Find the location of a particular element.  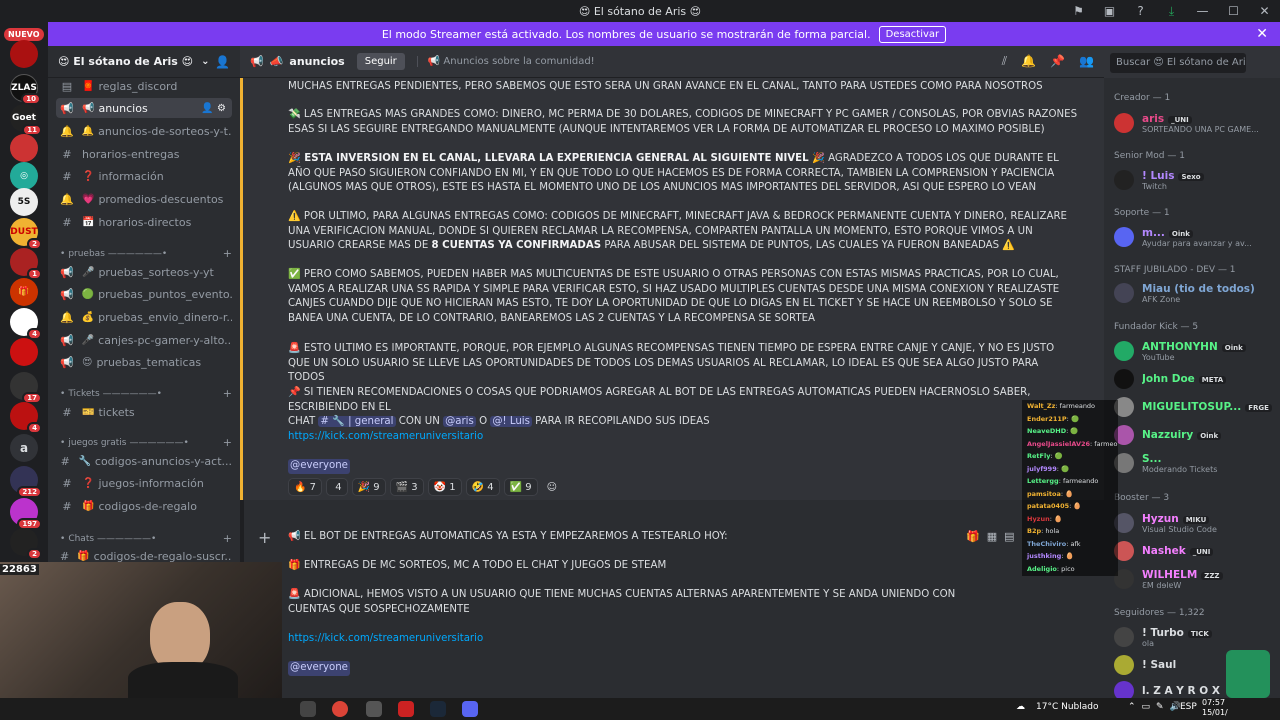

category-header: • juegos gratis ——————• + is located at coordinates (146, 442).